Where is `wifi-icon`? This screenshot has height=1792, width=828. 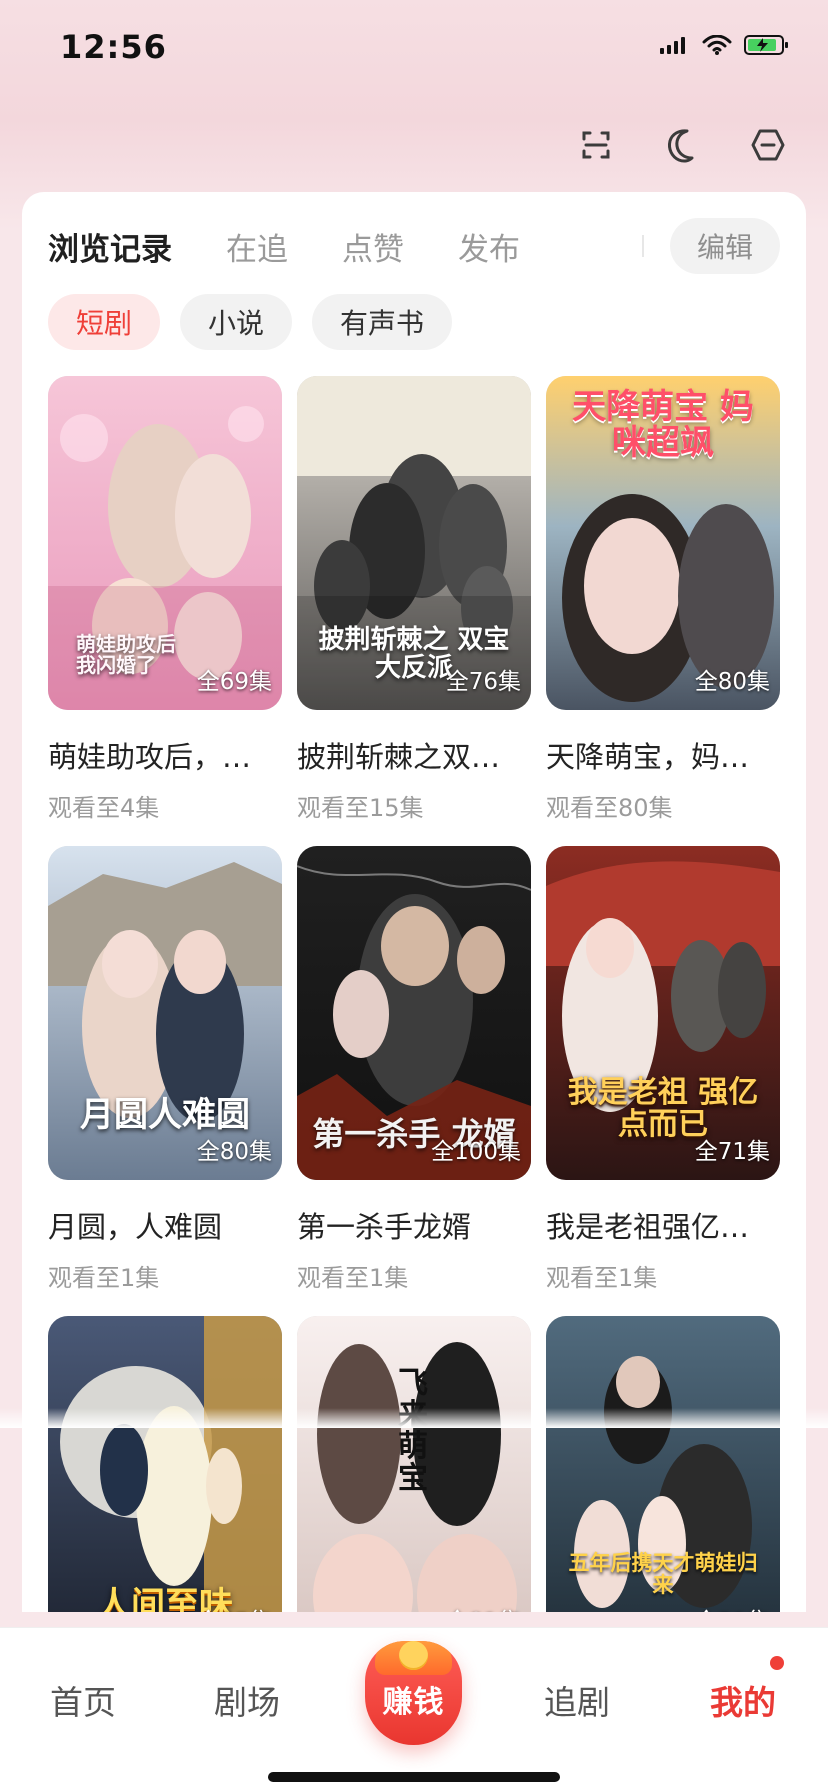 wifi-icon is located at coordinates (717, 45).